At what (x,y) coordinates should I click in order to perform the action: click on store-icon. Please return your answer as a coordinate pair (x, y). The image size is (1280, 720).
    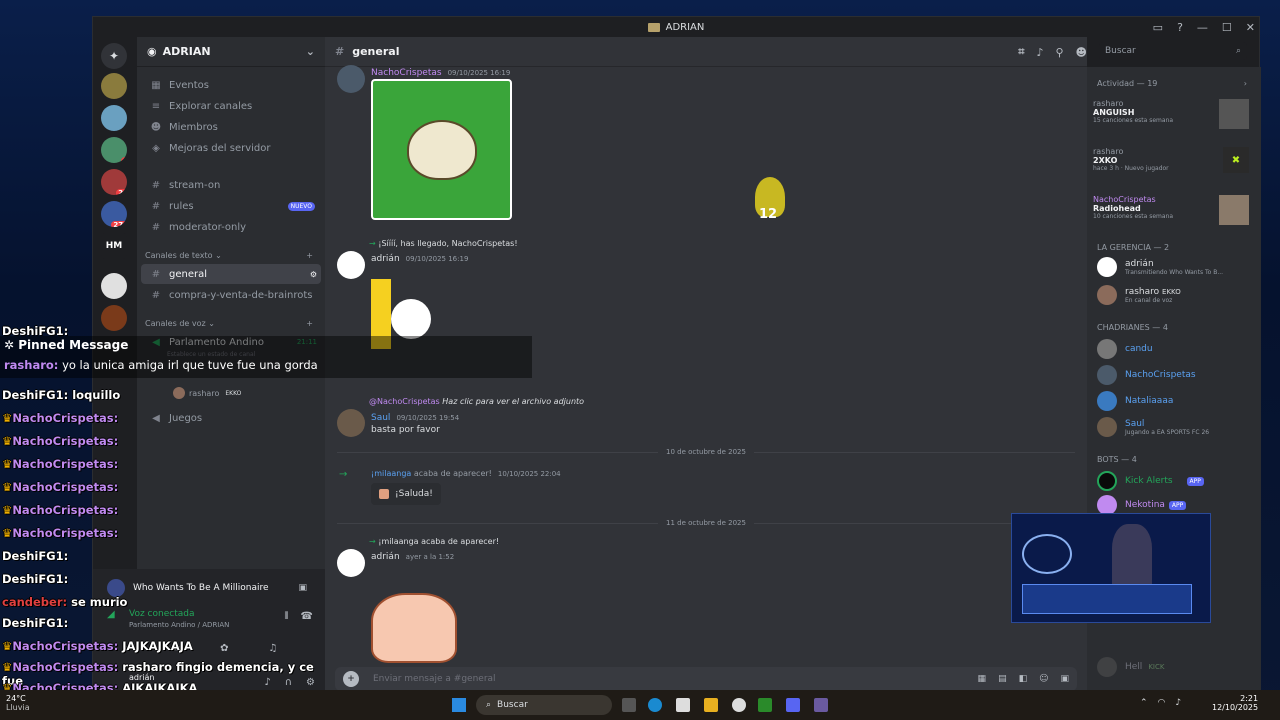
    Looking at the image, I should click on (683, 705).